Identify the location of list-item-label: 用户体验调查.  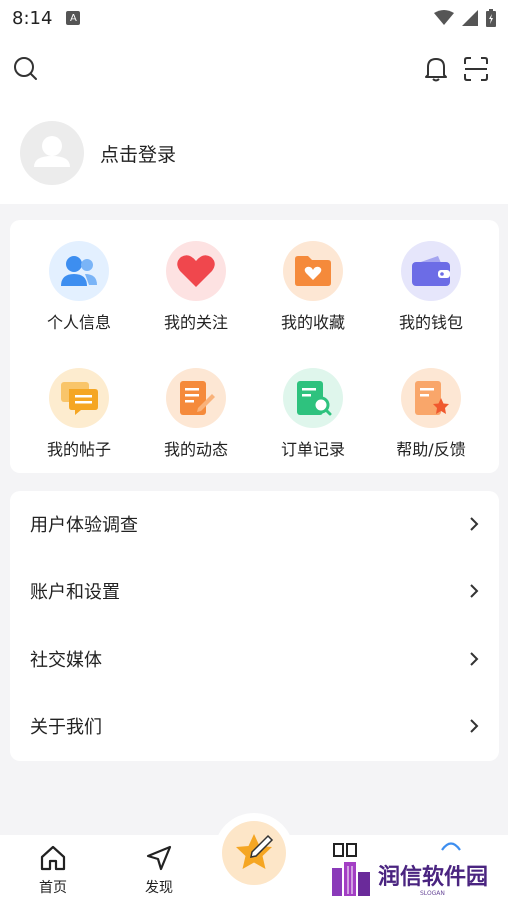
(84, 525).